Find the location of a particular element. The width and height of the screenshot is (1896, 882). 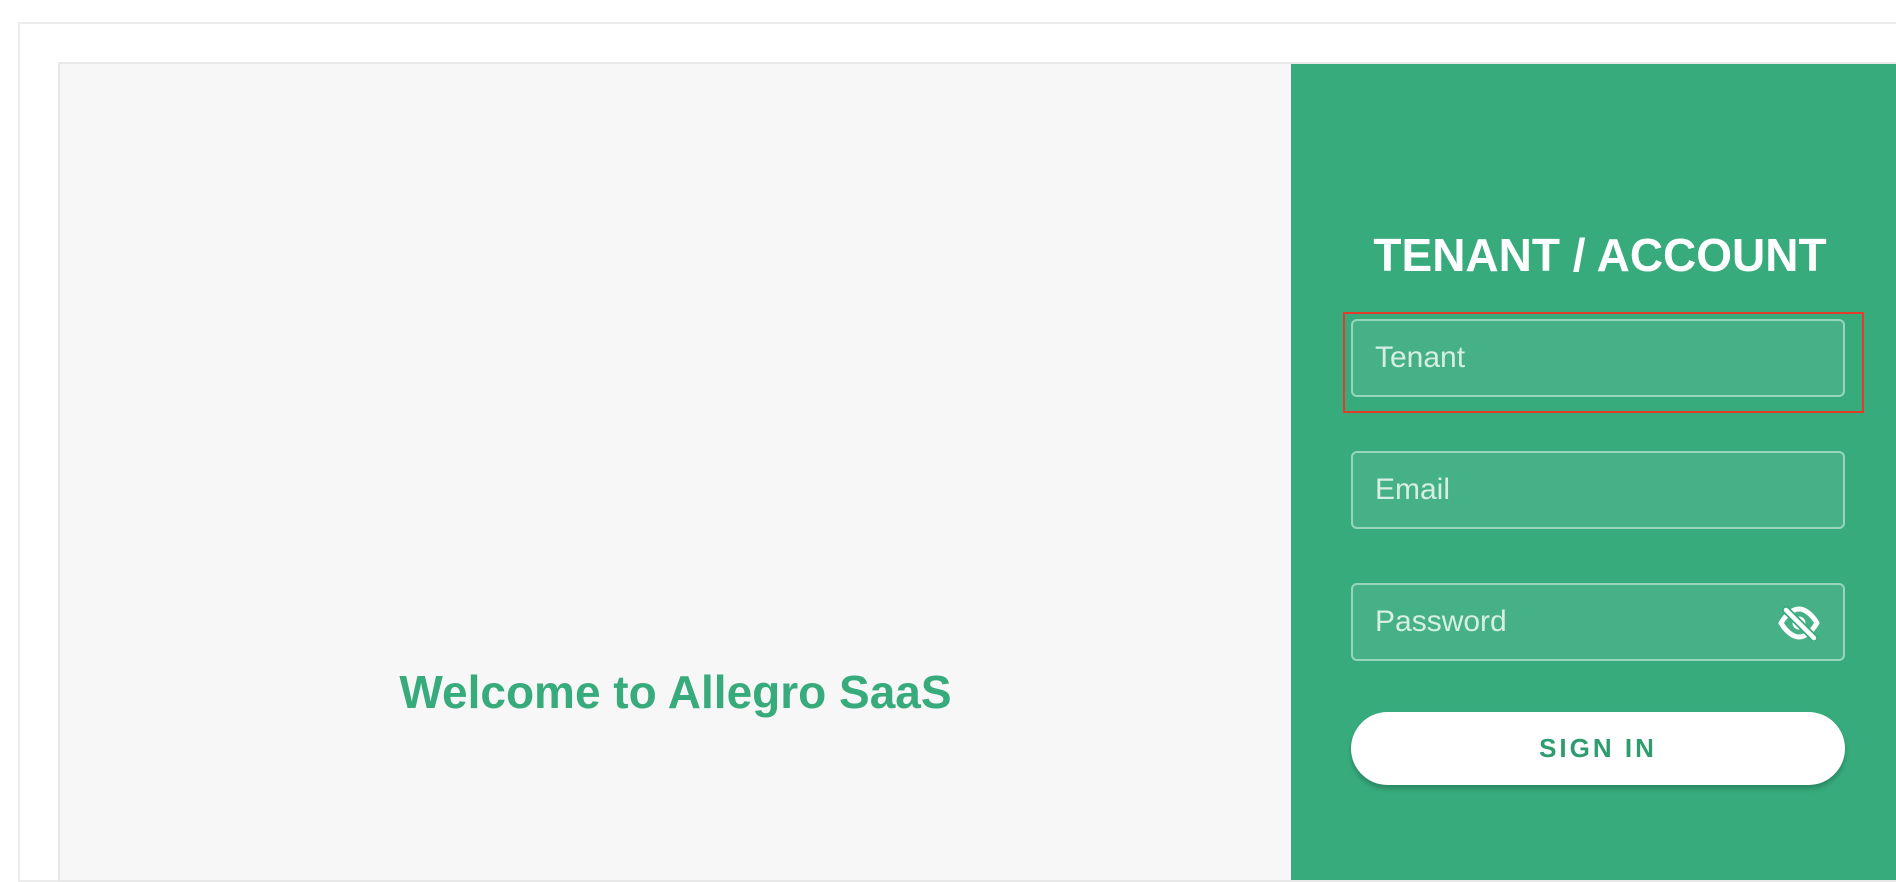

welcome-title: Welcome to Allegro SaaS is located at coordinates (675, 691).